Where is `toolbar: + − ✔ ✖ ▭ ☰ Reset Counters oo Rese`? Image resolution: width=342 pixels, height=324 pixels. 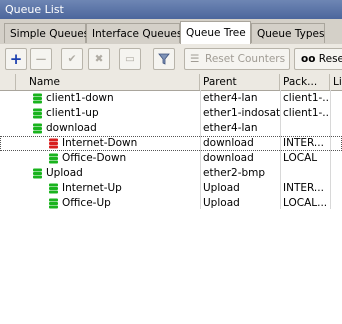
toolbar: + − ✔ ✖ ▭ ☰ Reset Counters oo Rese is located at coordinates (171, 59).